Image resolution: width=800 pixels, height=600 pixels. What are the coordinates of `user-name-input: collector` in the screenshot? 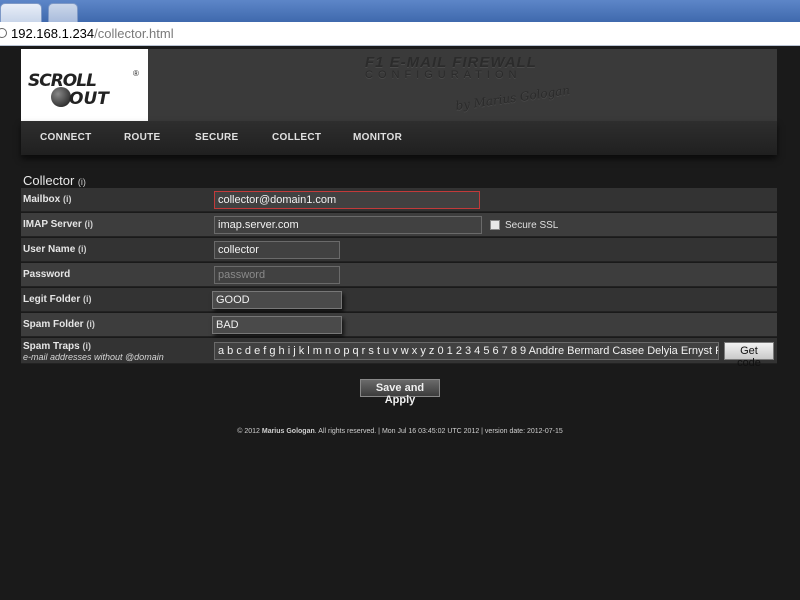 It's located at (277, 250).